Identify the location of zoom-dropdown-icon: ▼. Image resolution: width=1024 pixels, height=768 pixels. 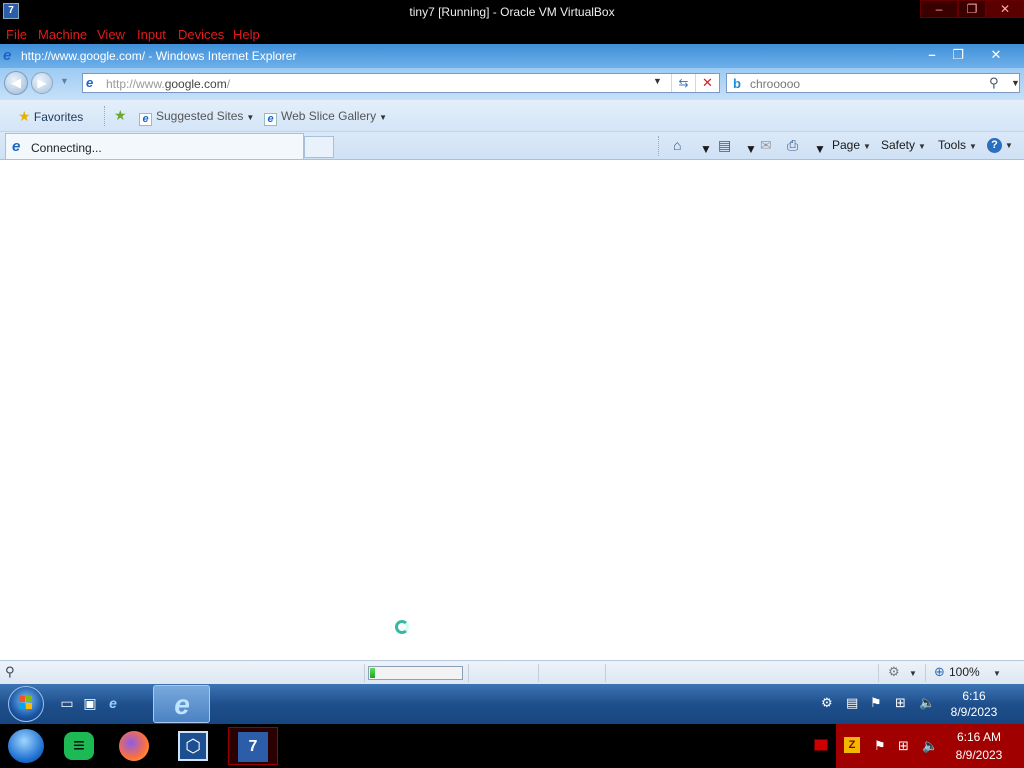
(997, 673).